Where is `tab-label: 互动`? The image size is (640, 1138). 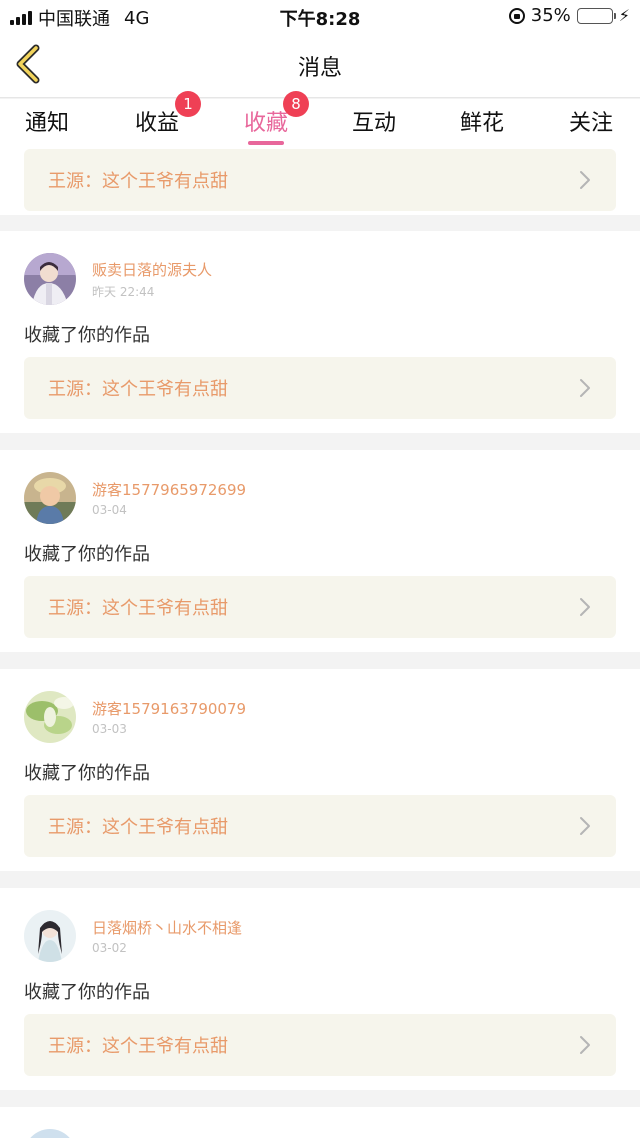
tab-label: 互动 is located at coordinates (373, 123).